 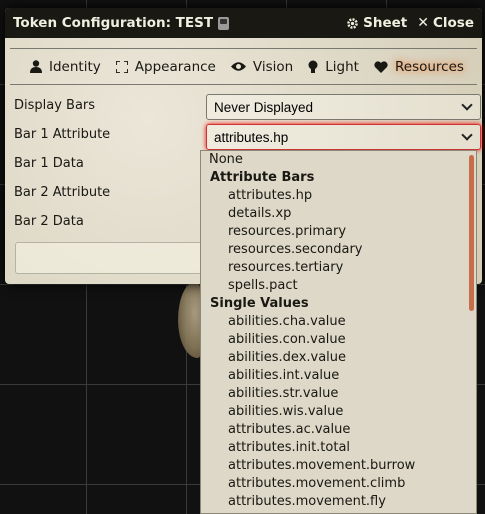 I want to click on tab-identity: Identity, so click(x=65, y=67).